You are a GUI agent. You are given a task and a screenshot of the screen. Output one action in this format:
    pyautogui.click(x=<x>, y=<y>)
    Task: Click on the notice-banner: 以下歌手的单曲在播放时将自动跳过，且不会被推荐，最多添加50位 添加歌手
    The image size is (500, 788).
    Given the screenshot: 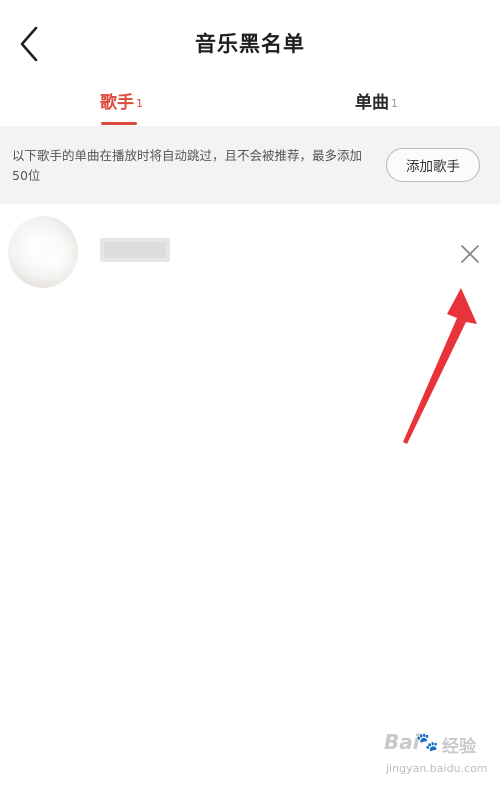 What is the action you would take?
    pyautogui.click(x=250, y=165)
    